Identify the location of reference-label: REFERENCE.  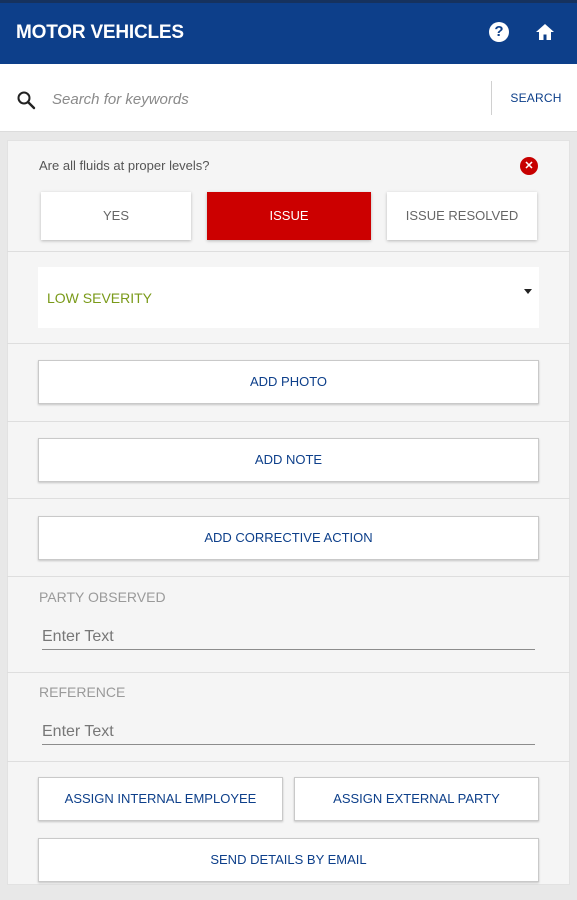
(82, 692).